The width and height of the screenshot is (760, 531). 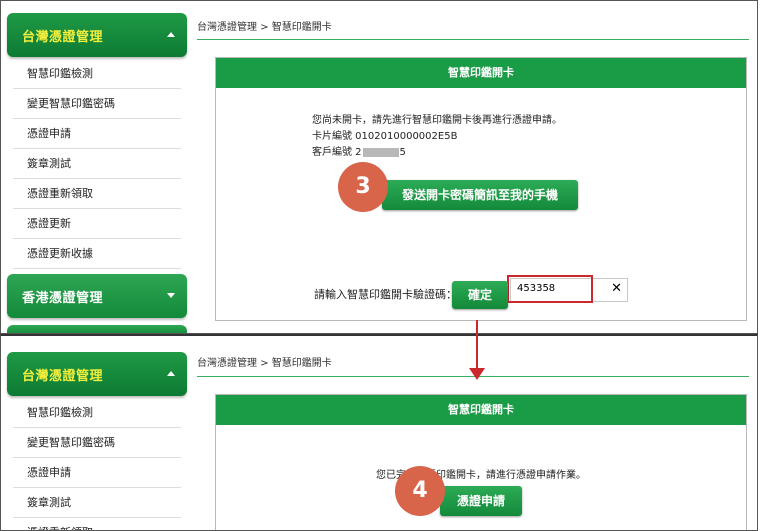 What do you see at coordinates (385, 136) in the screenshot?
I see `card-number: 卡片編號 0102010000002E5B` at bounding box center [385, 136].